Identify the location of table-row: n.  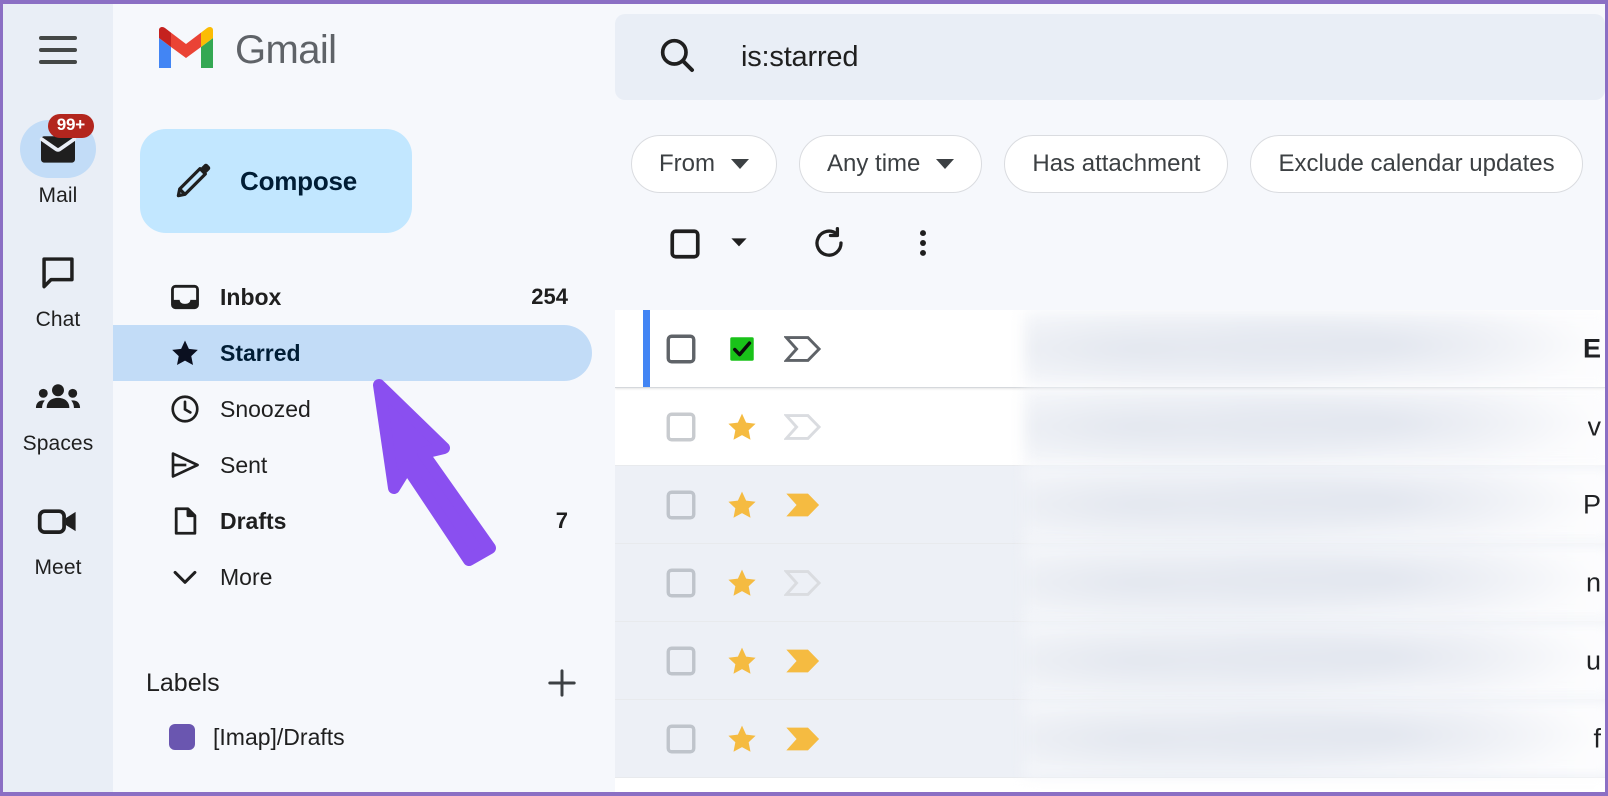
(1110, 583).